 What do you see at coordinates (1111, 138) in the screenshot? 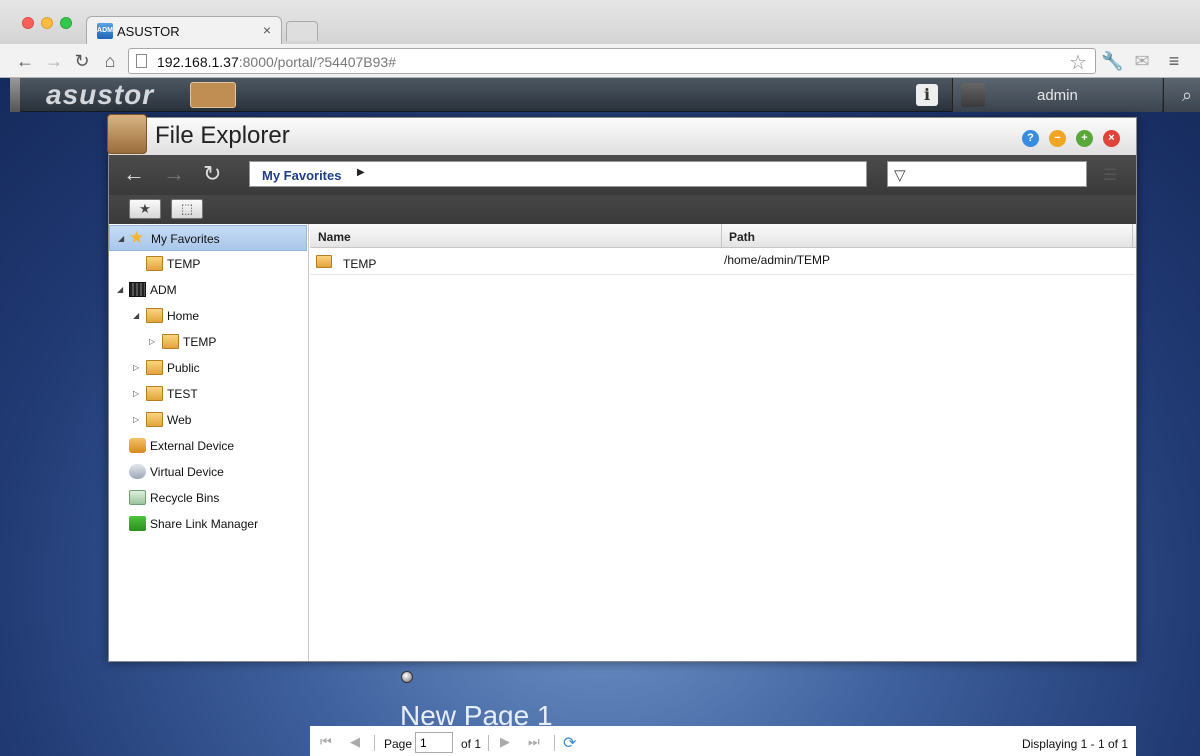
I see `close-button: ×` at bounding box center [1111, 138].